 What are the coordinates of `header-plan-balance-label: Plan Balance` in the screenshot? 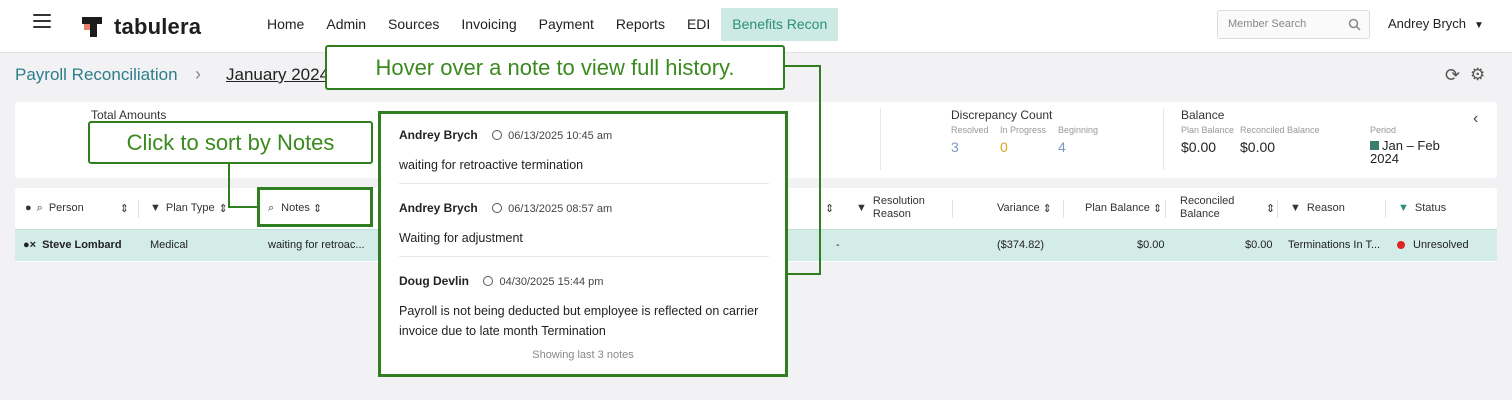 It's located at (1117, 208).